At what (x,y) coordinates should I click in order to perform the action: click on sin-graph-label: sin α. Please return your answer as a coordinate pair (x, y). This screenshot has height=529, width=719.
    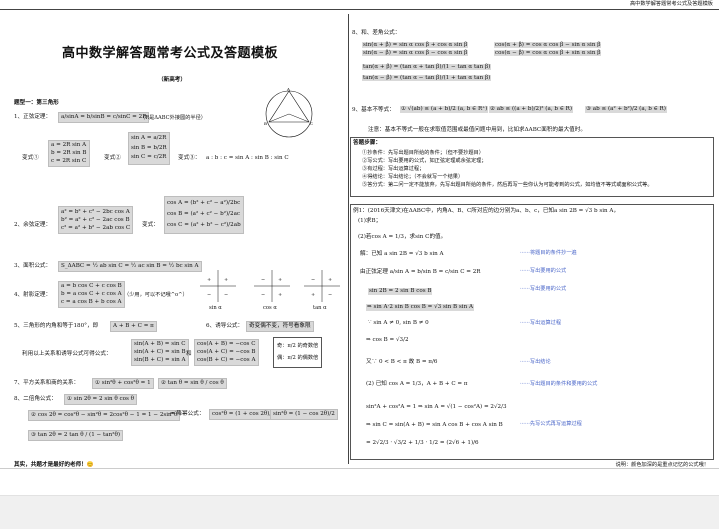
    Looking at the image, I should click on (215, 308).